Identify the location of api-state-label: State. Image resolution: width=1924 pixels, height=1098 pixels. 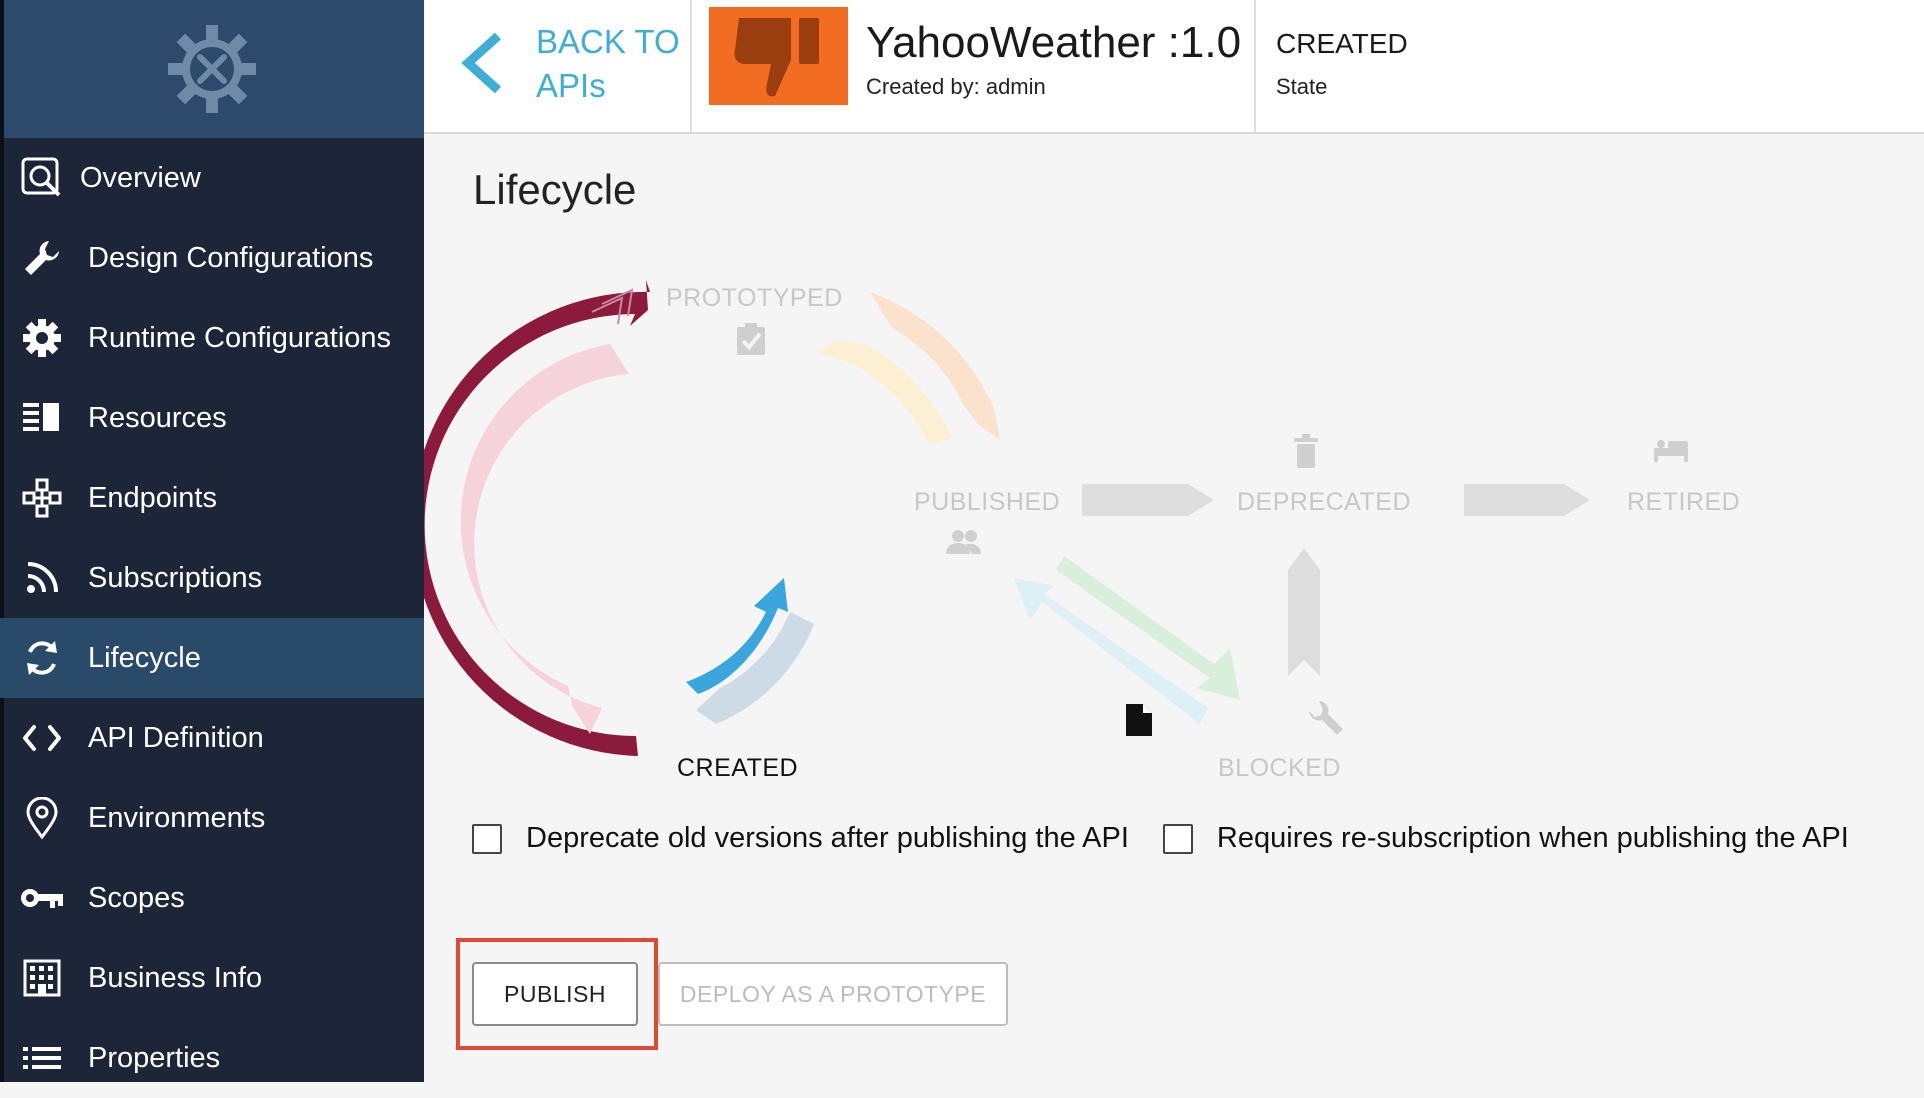
(1302, 86).